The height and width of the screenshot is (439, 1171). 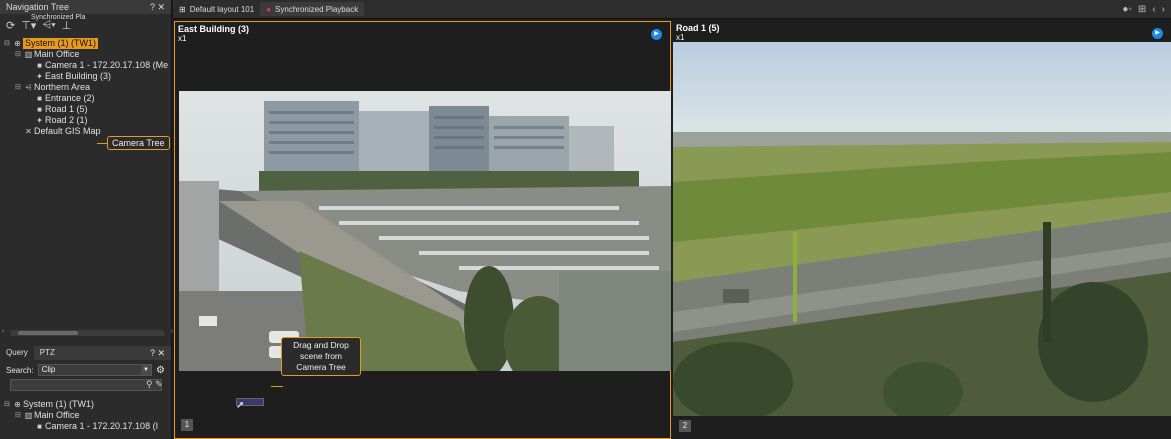 What do you see at coordinates (58, 17) in the screenshot?
I see `toolbar-tooltip: Synchronized Pla` at bounding box center [58, 17].